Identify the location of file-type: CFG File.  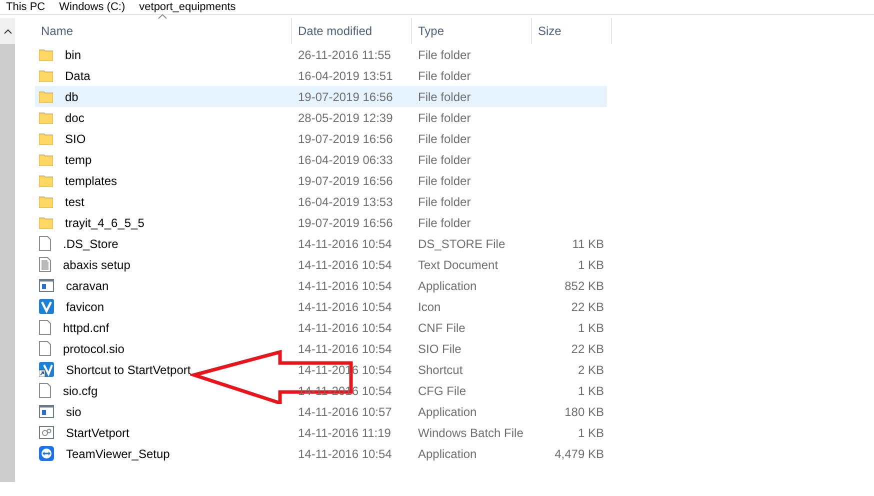
(442, 391).